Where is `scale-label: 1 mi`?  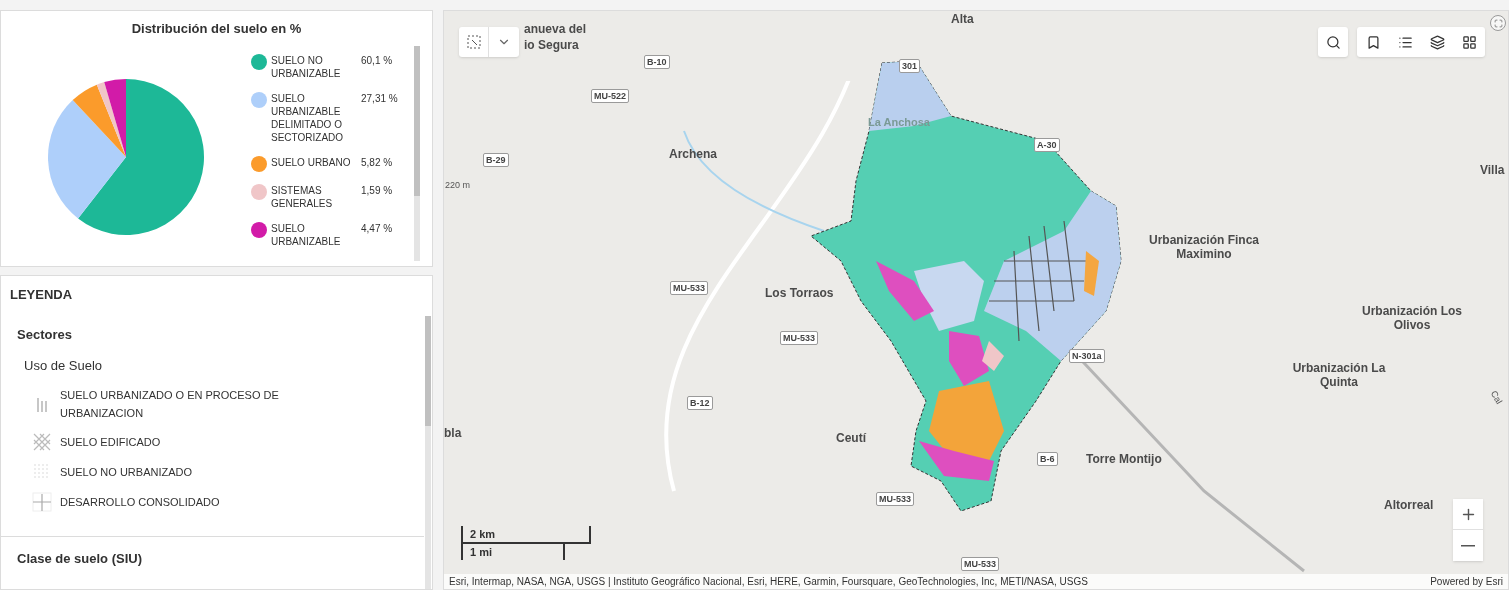 scale-label: 1 mi is located at coordinates (481, 552).